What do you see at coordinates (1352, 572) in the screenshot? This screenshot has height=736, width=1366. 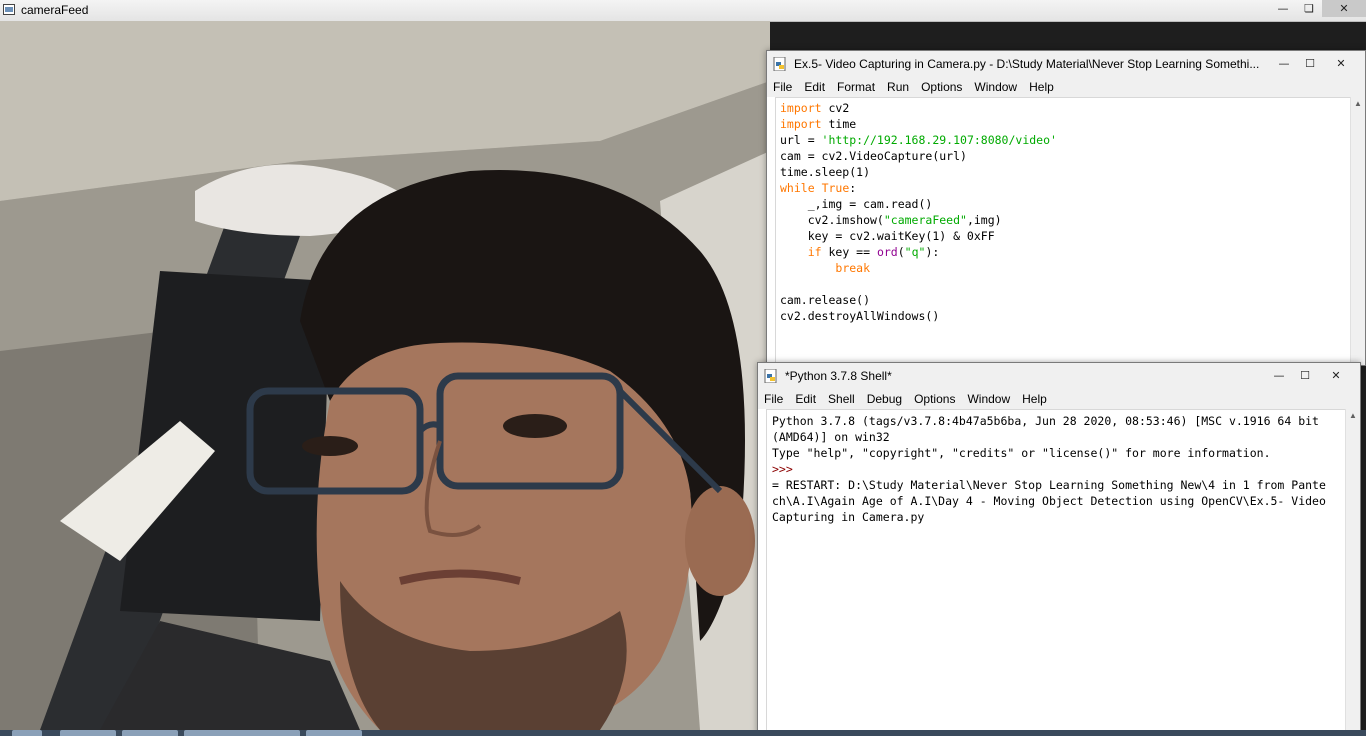 I see `shell-scrollbar: ▲` at bounding box center [1352, 572].